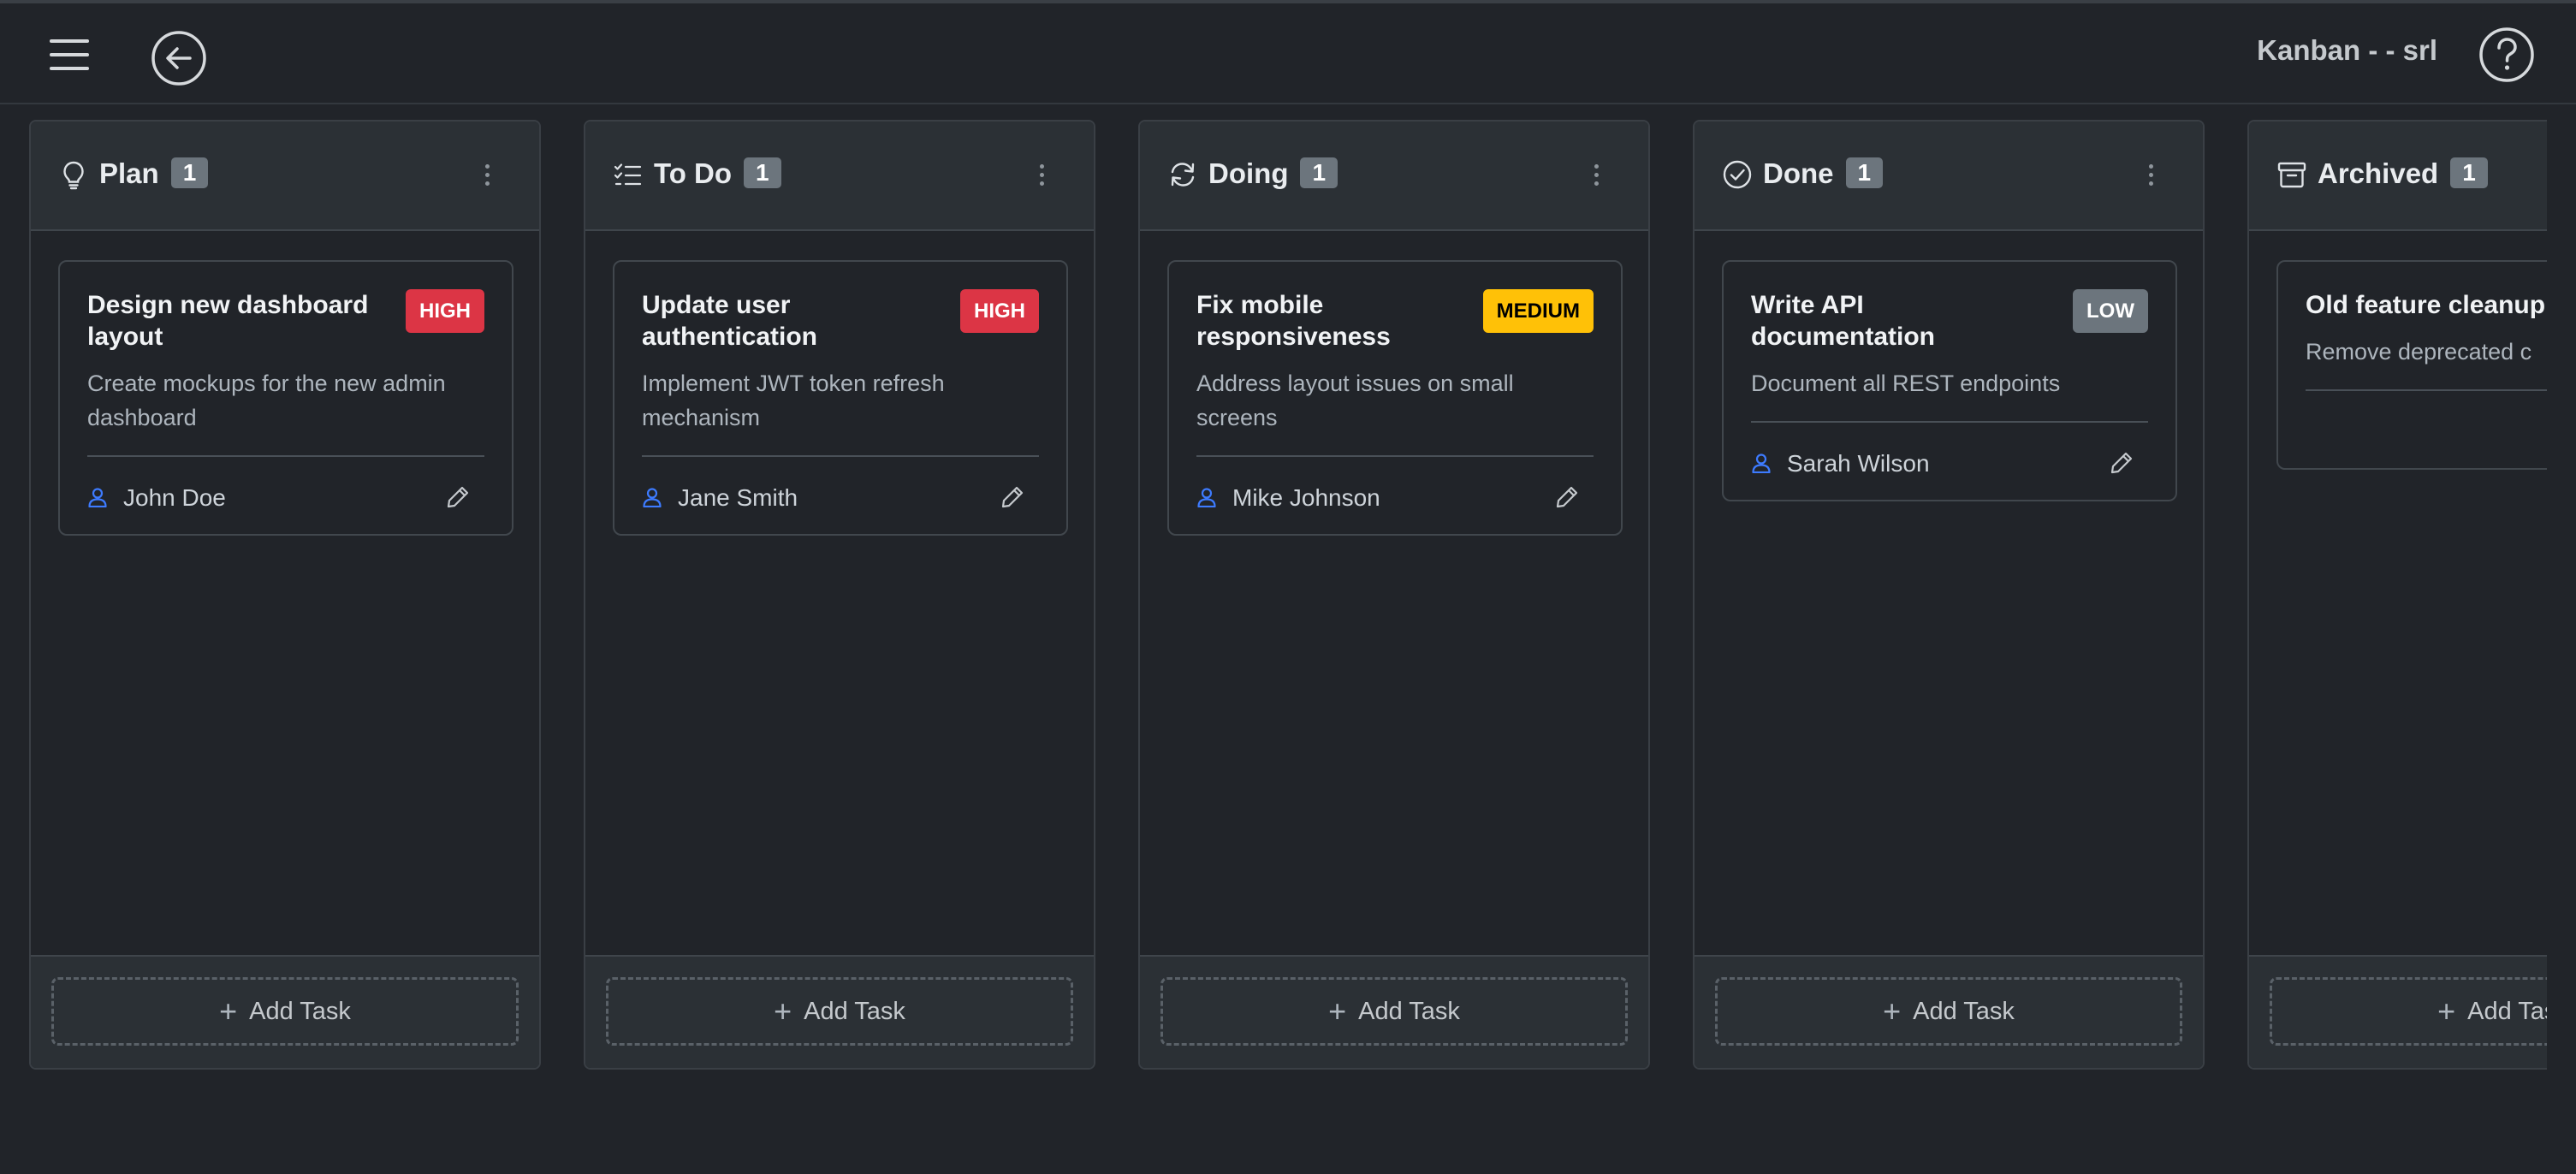 This screenshot has width=2576, height=1174. What do you see at coordinates (2419, 352) in the screenshot?
I see `task-description: Remove deprecated c` at bounding box center [2419, 352].